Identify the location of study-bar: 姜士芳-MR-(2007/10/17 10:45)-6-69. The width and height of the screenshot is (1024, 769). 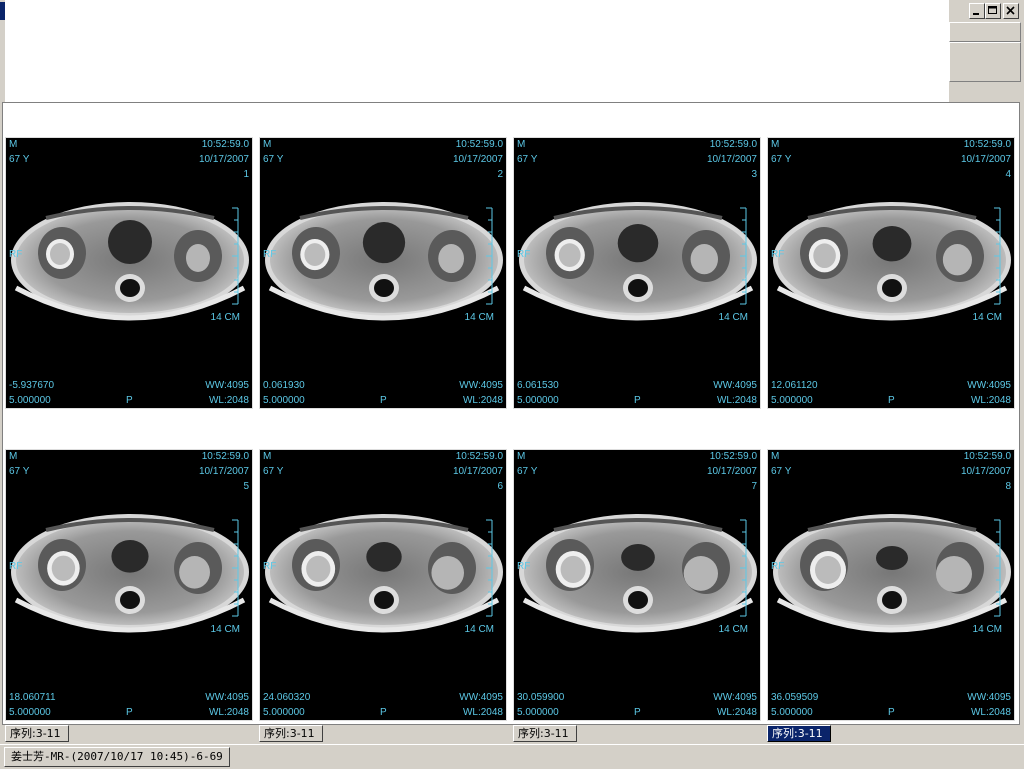
(512, 756).